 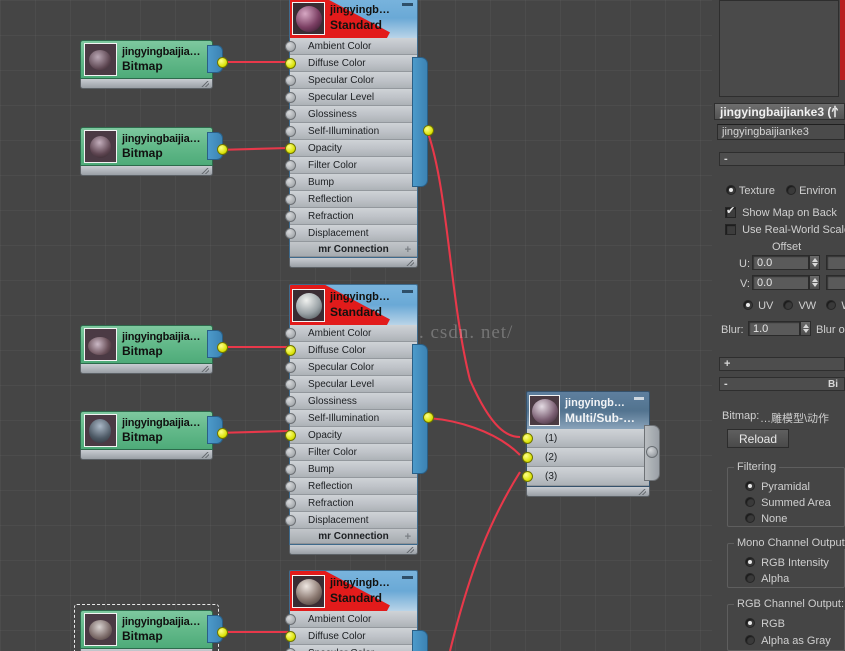 I want to click on alpha-radio, so click(x=750, y=578).